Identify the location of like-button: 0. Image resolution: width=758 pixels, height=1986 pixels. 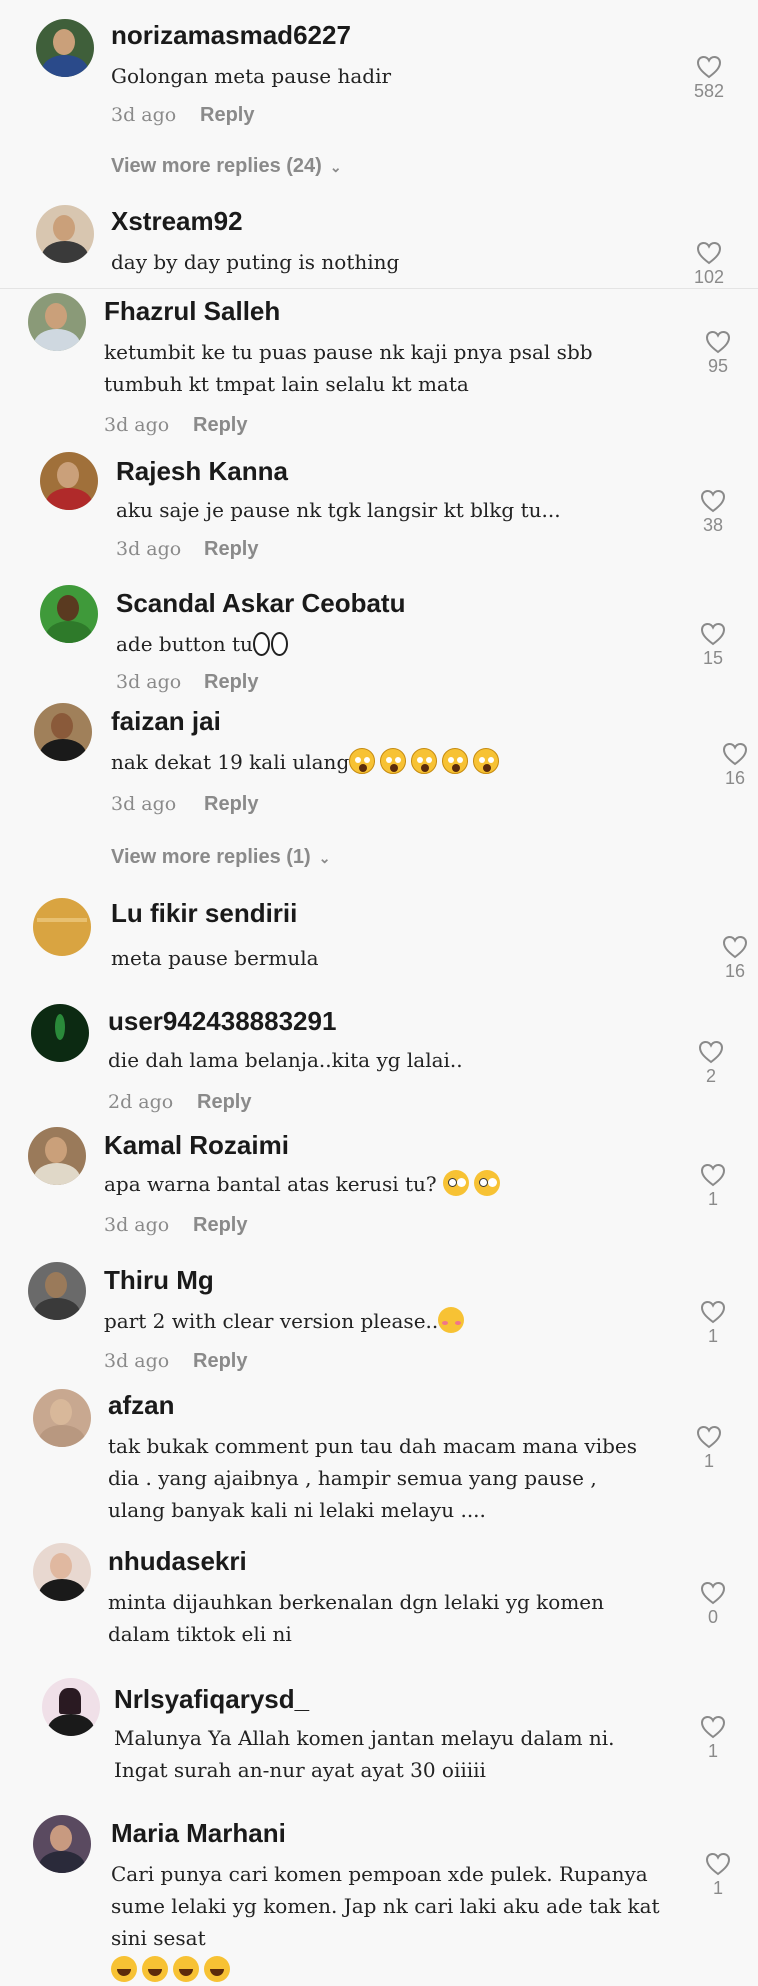
(713, 1604).